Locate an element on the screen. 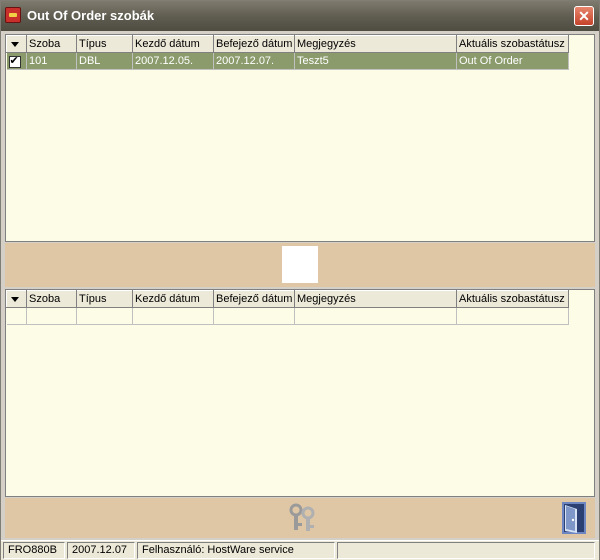 The image size is (600, 560). splitter-handle is located at coordinates (300, 264).